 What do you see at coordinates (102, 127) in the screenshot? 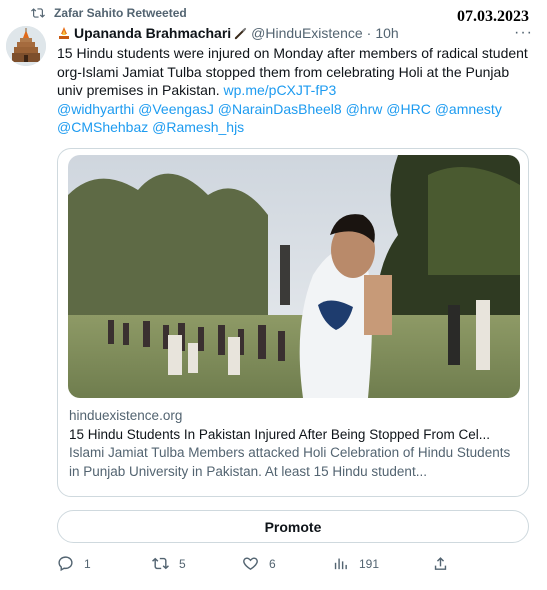
I see `mention: @CMShehbaz` at bounding box center [102, 127].